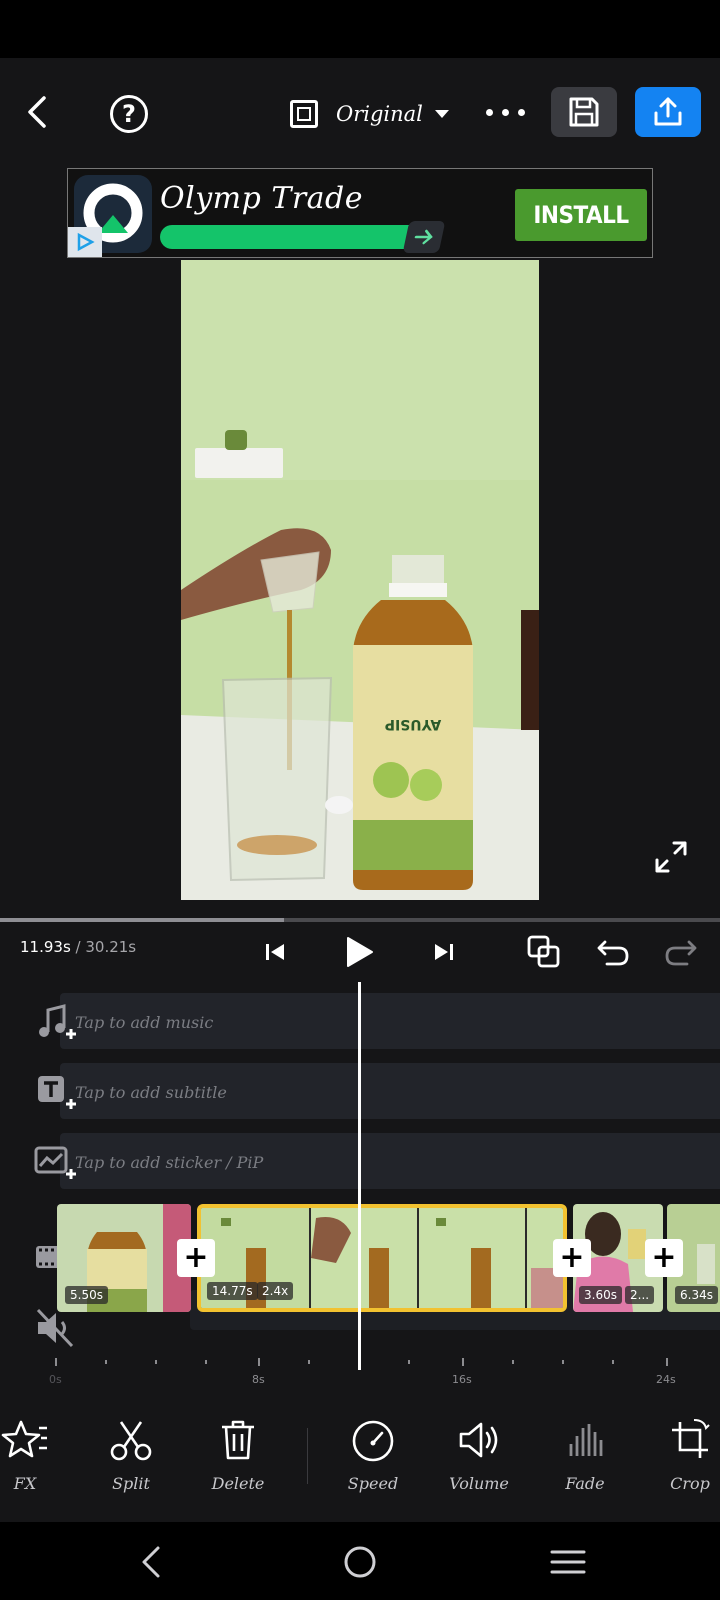 This screenshot has height=1600, width=720. What do you see at coordinates (585, 1461) in the screenshot?
I see `fade-tool: Fade` at bounding box center [585, 1461].